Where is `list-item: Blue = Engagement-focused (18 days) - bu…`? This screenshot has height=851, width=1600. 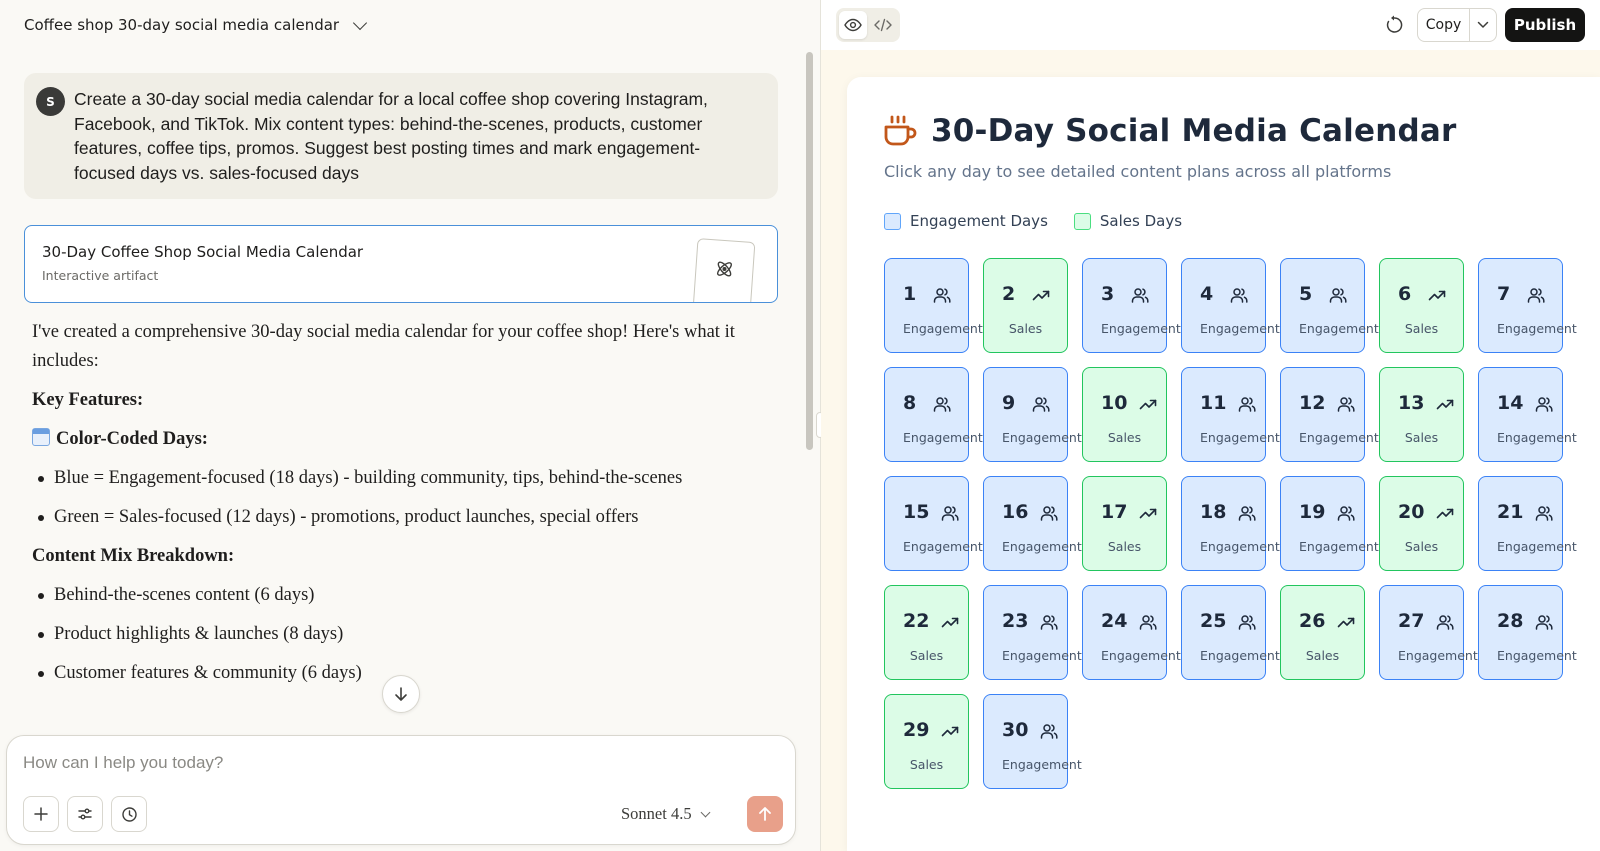 list-item: Blue = Engagement-focused (18 days) - bu… is located at coordinates (392, 478).